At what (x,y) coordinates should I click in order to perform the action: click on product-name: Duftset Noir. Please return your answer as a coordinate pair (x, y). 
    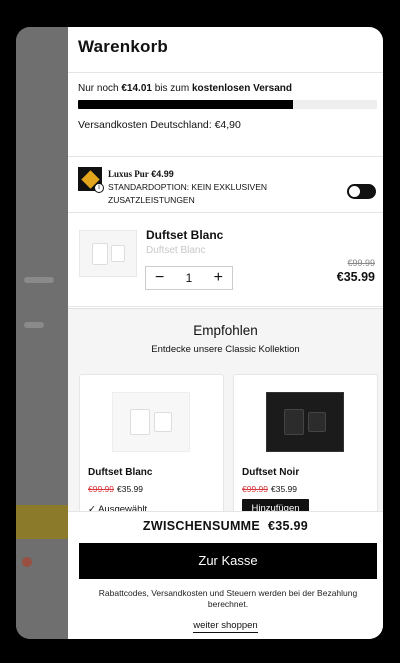
    Looking at the image, I should click on (270, 472).